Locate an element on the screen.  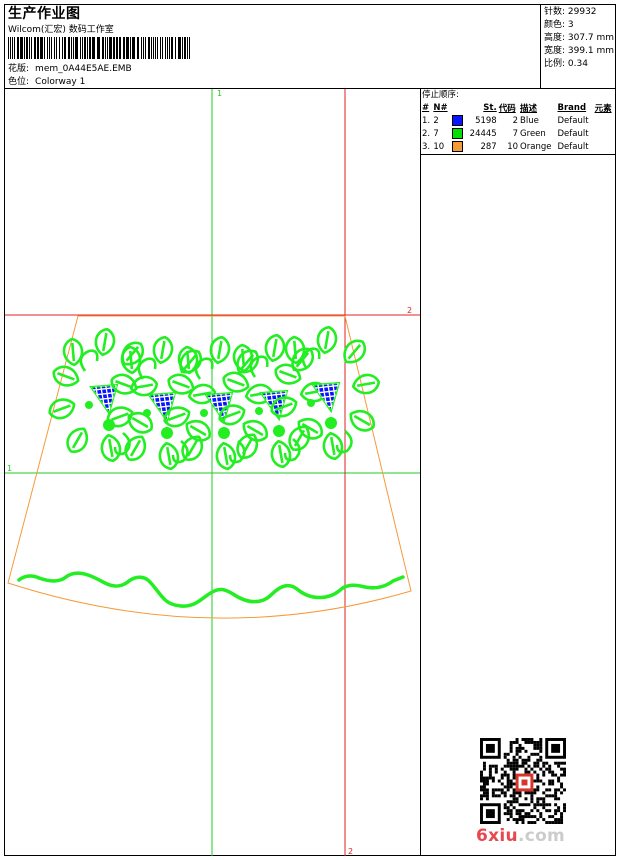
company-name: Wilcom(汇宏) 数码工作室 is located at coordinates (61, 30).